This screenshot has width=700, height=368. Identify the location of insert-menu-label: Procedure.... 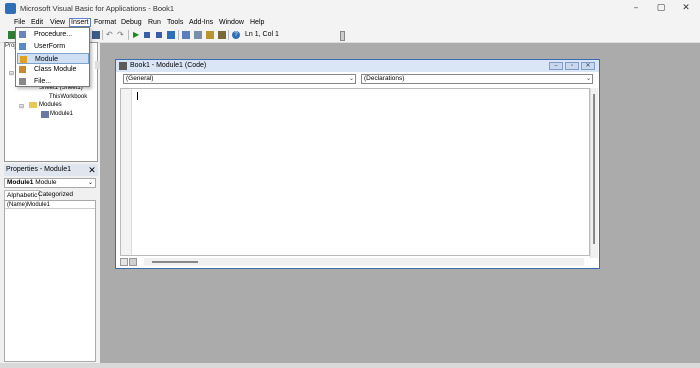
(53, 34).